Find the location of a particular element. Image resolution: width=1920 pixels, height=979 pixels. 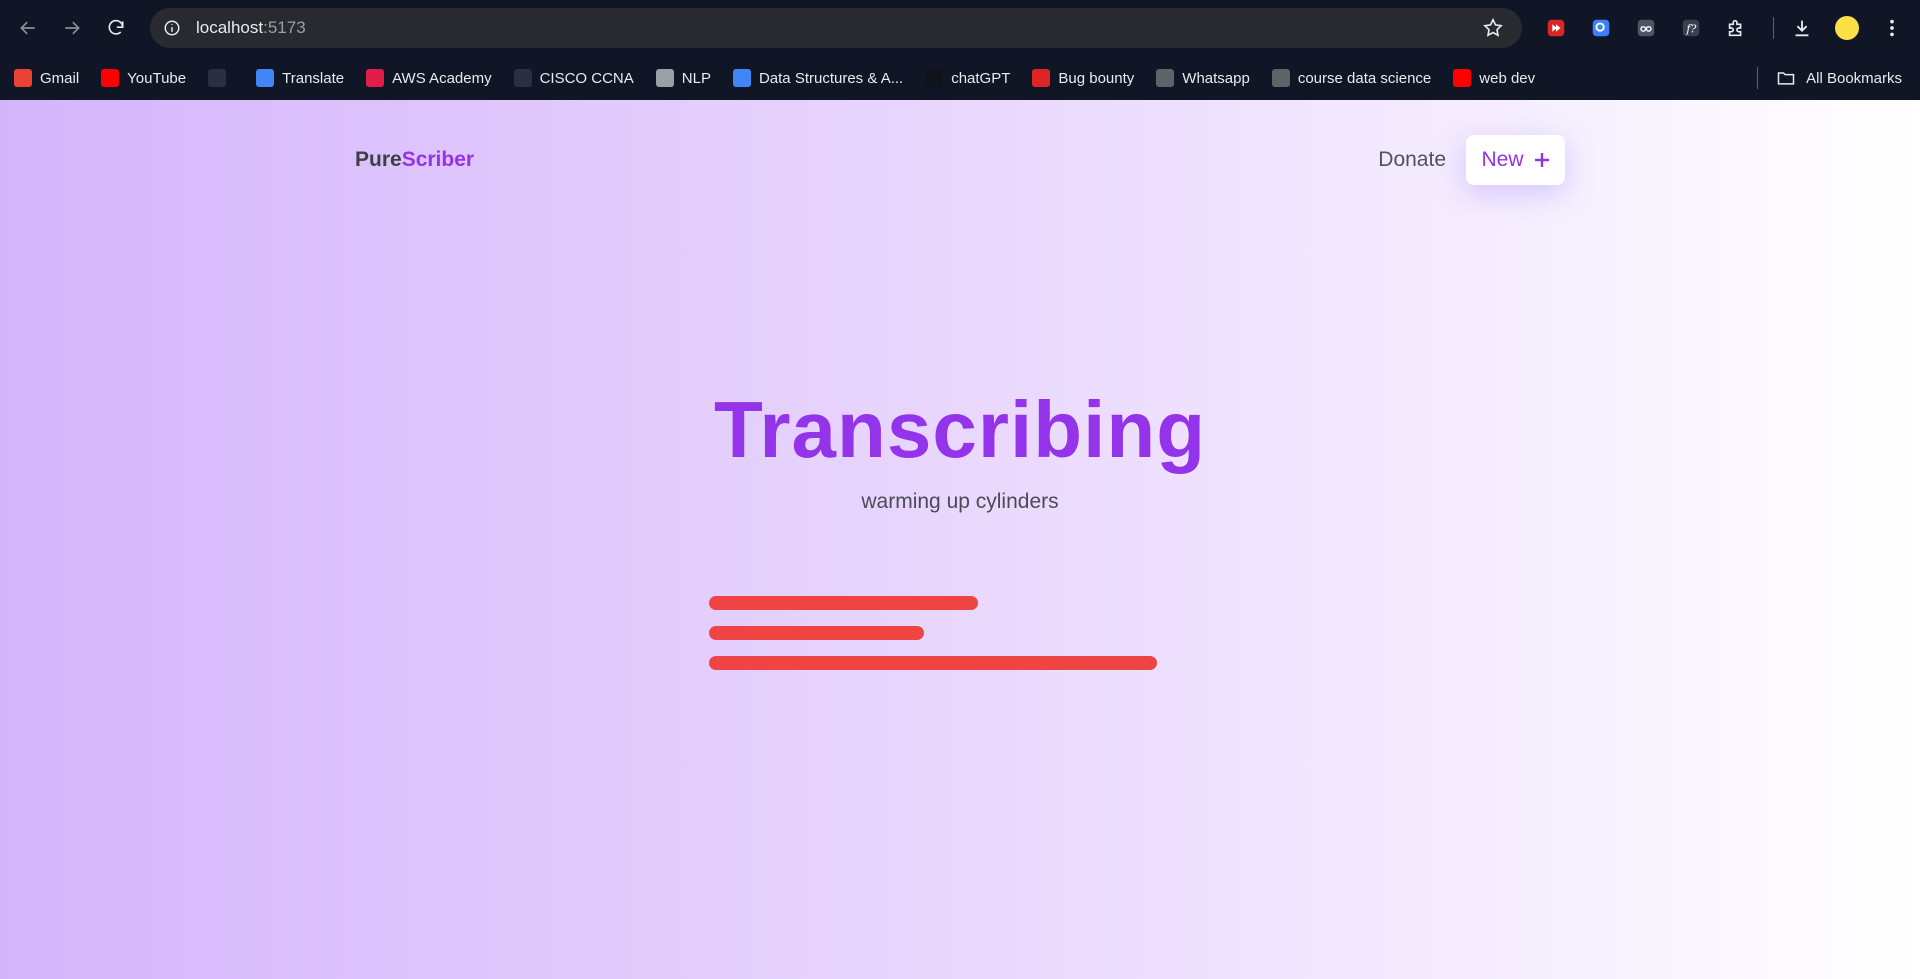

arrow-right-icon is located at coordinates (72, 28).